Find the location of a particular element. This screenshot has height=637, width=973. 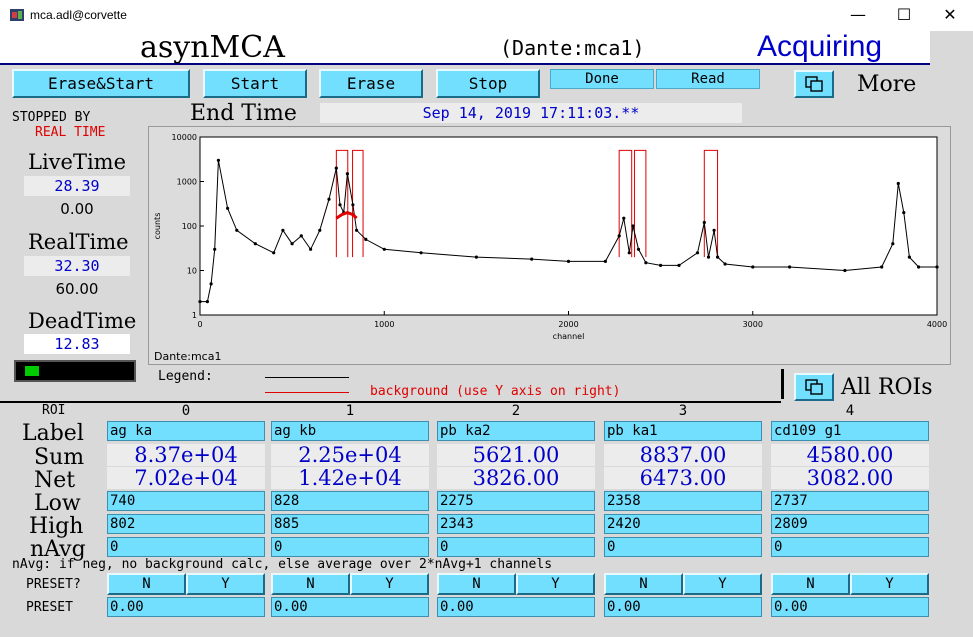

roi-net-value: 3082.00 is located at coordinates (850, 478).